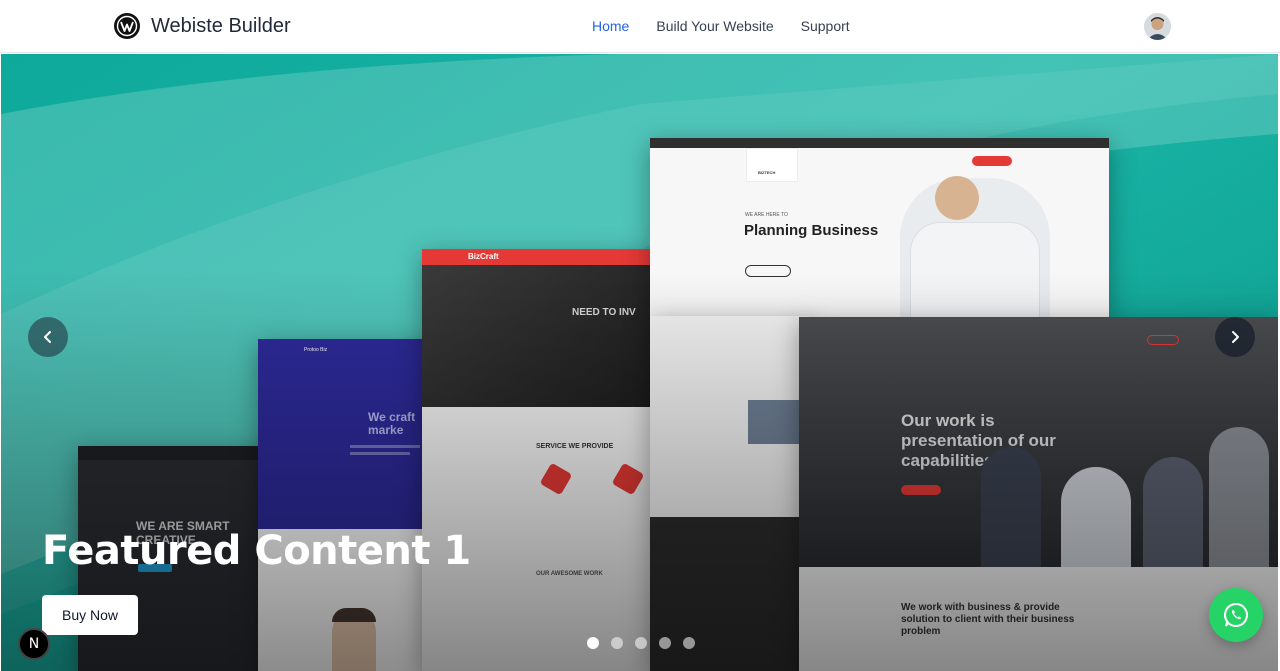 This screenshot has width=1280, height=671. I want to click on carousel-next-button, so click(1235, 337).